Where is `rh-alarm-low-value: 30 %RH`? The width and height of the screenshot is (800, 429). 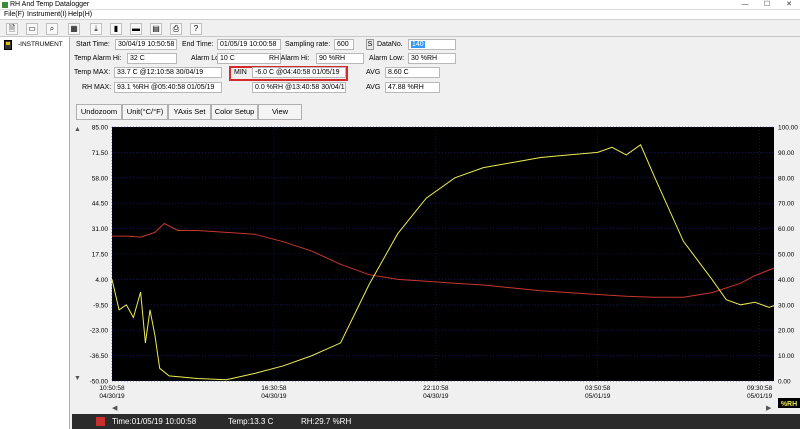
rh-alarm-low-value: 30 %RH is located at coordinates (432, 58).